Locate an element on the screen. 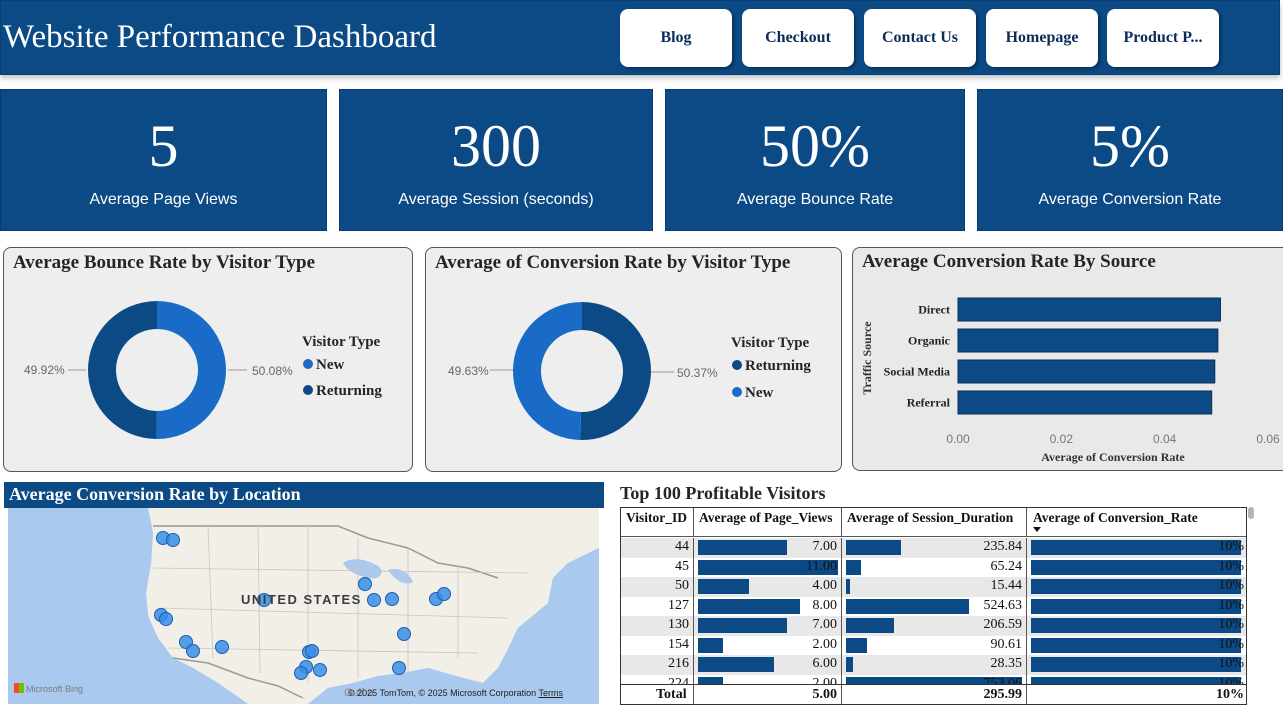 The height and width of the screenshot is (721, 1283). total-page-views: 5.00 is located at coordinates (768, 694).